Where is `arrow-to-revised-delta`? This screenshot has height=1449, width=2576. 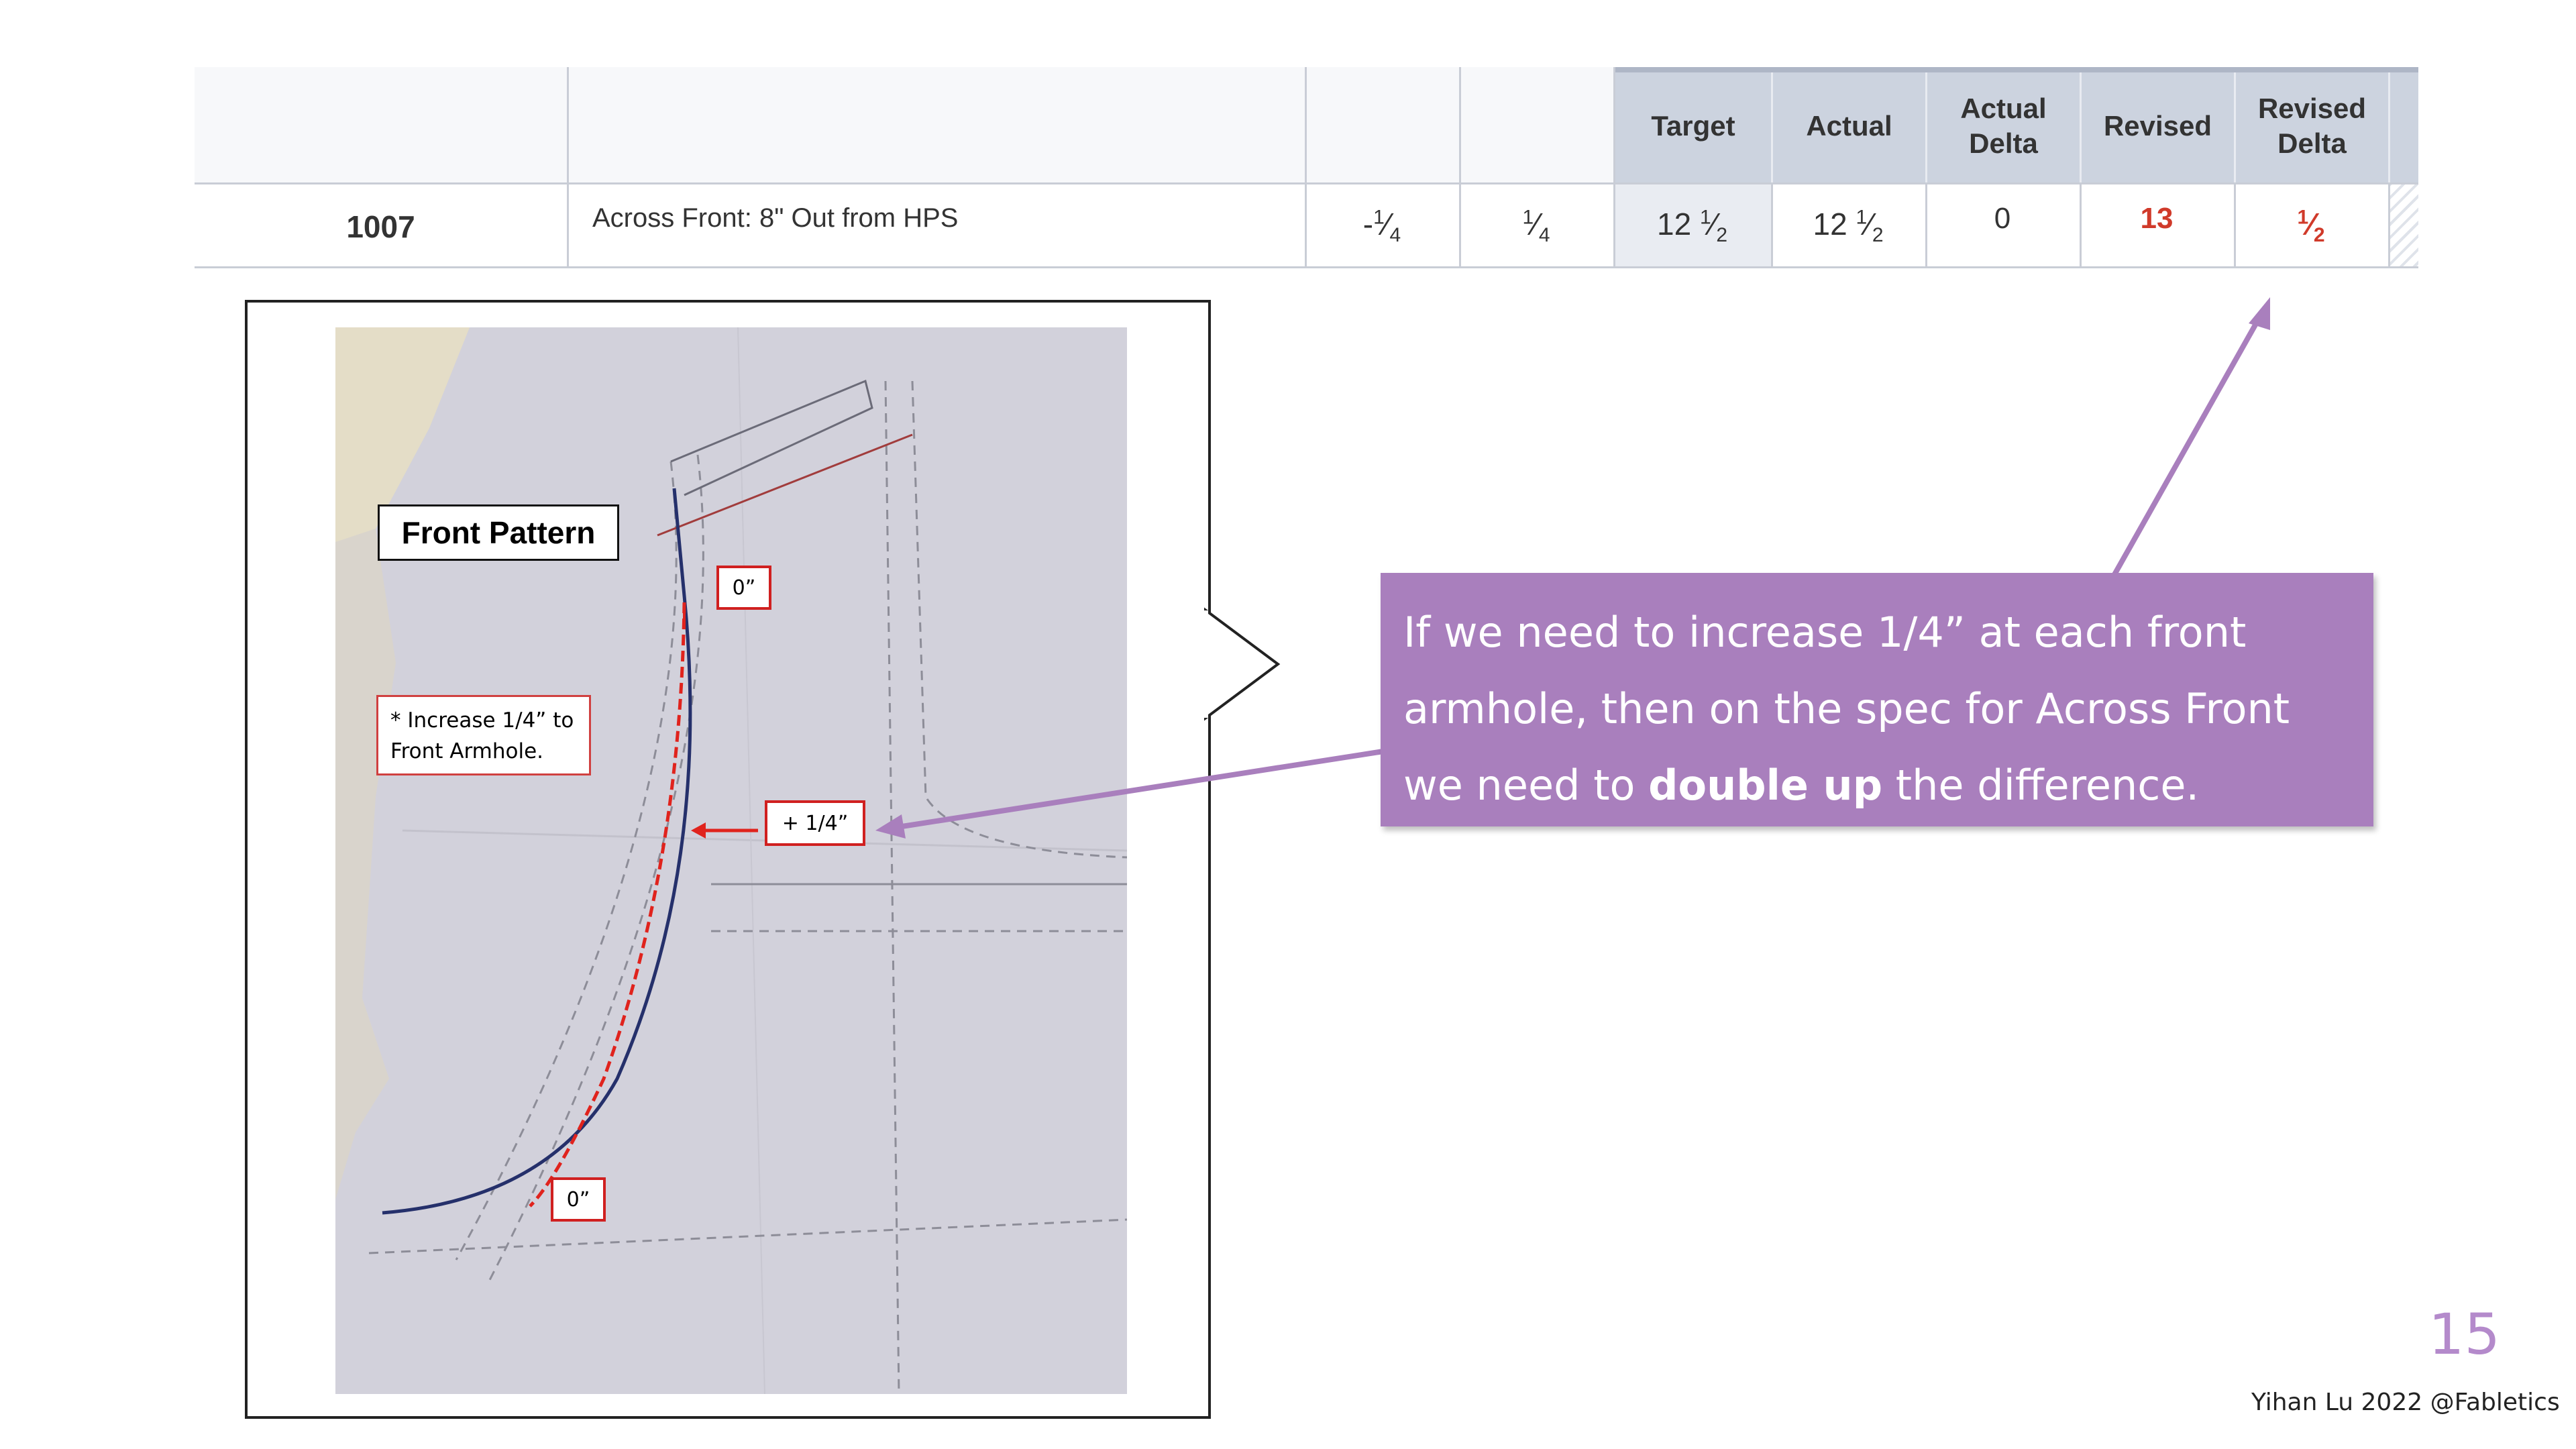 arrow-to-revised-delta is located at coordinates (2186, 446).